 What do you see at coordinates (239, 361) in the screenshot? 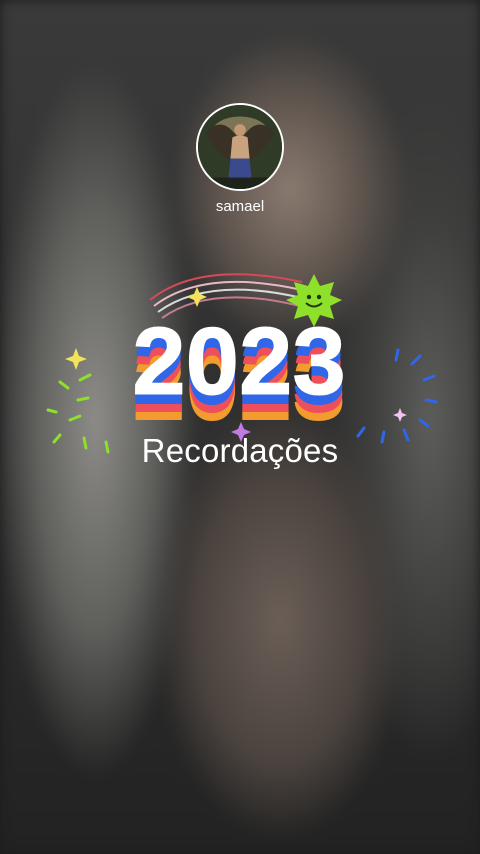
I see `svg-text: 2023` at bounding box center [239, 361].